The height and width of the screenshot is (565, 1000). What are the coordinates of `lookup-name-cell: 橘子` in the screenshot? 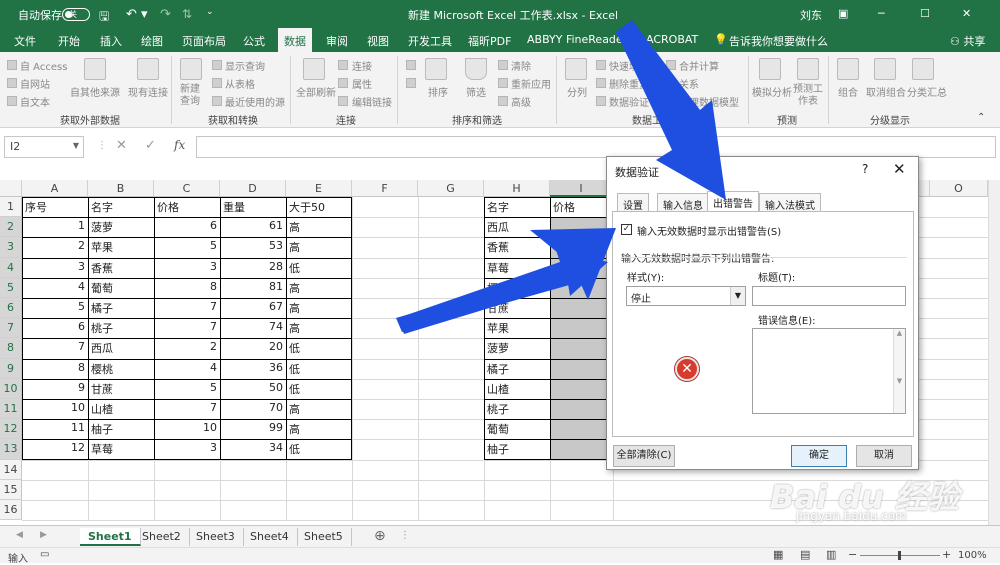 It's located at (517, 369).